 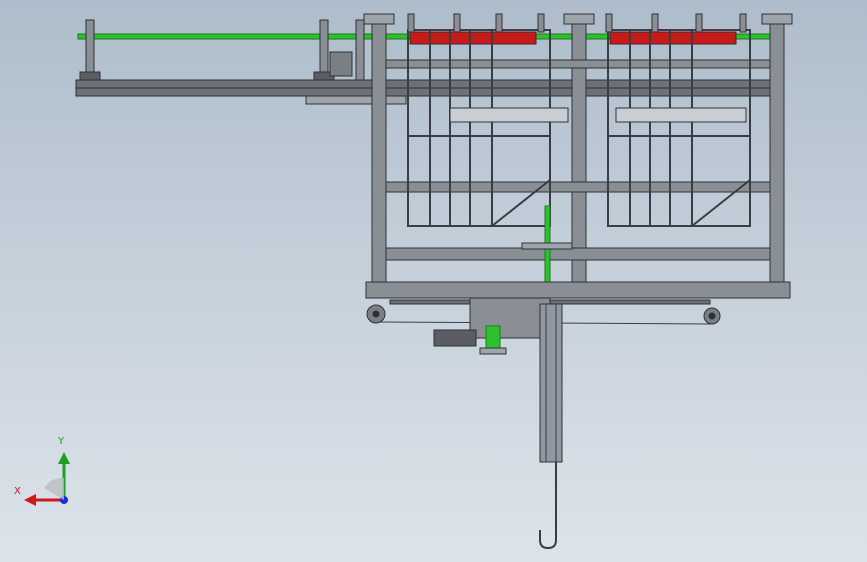 I want to click on frame-beam-upper, so click(x=578, y=64).